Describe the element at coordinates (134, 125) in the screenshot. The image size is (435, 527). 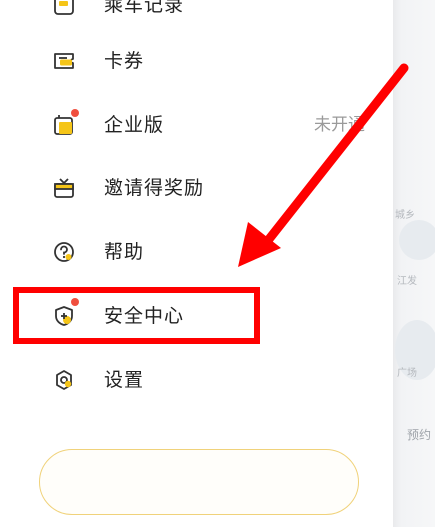
I see `menu-item-label: 企业版` at that location.